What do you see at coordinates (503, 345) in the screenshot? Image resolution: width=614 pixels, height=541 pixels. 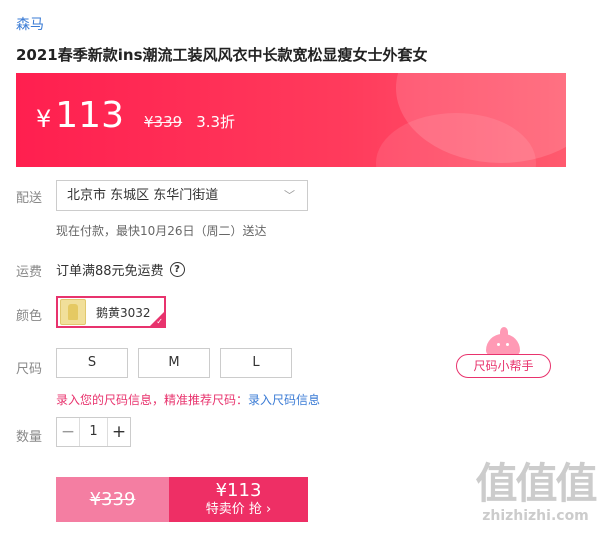 I see `mascot-icon` at bounding box center [503, 345].